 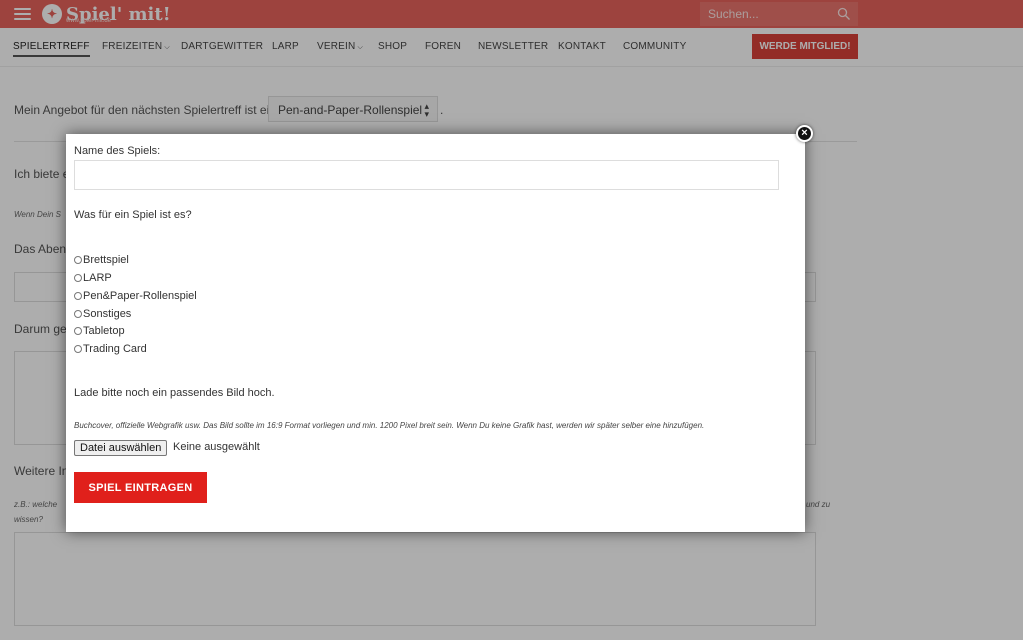 What do you see at coordinates (117, 151) in the screenshot?
I see `name-label: Name des Spiels:` at bounding box center [117, 151].